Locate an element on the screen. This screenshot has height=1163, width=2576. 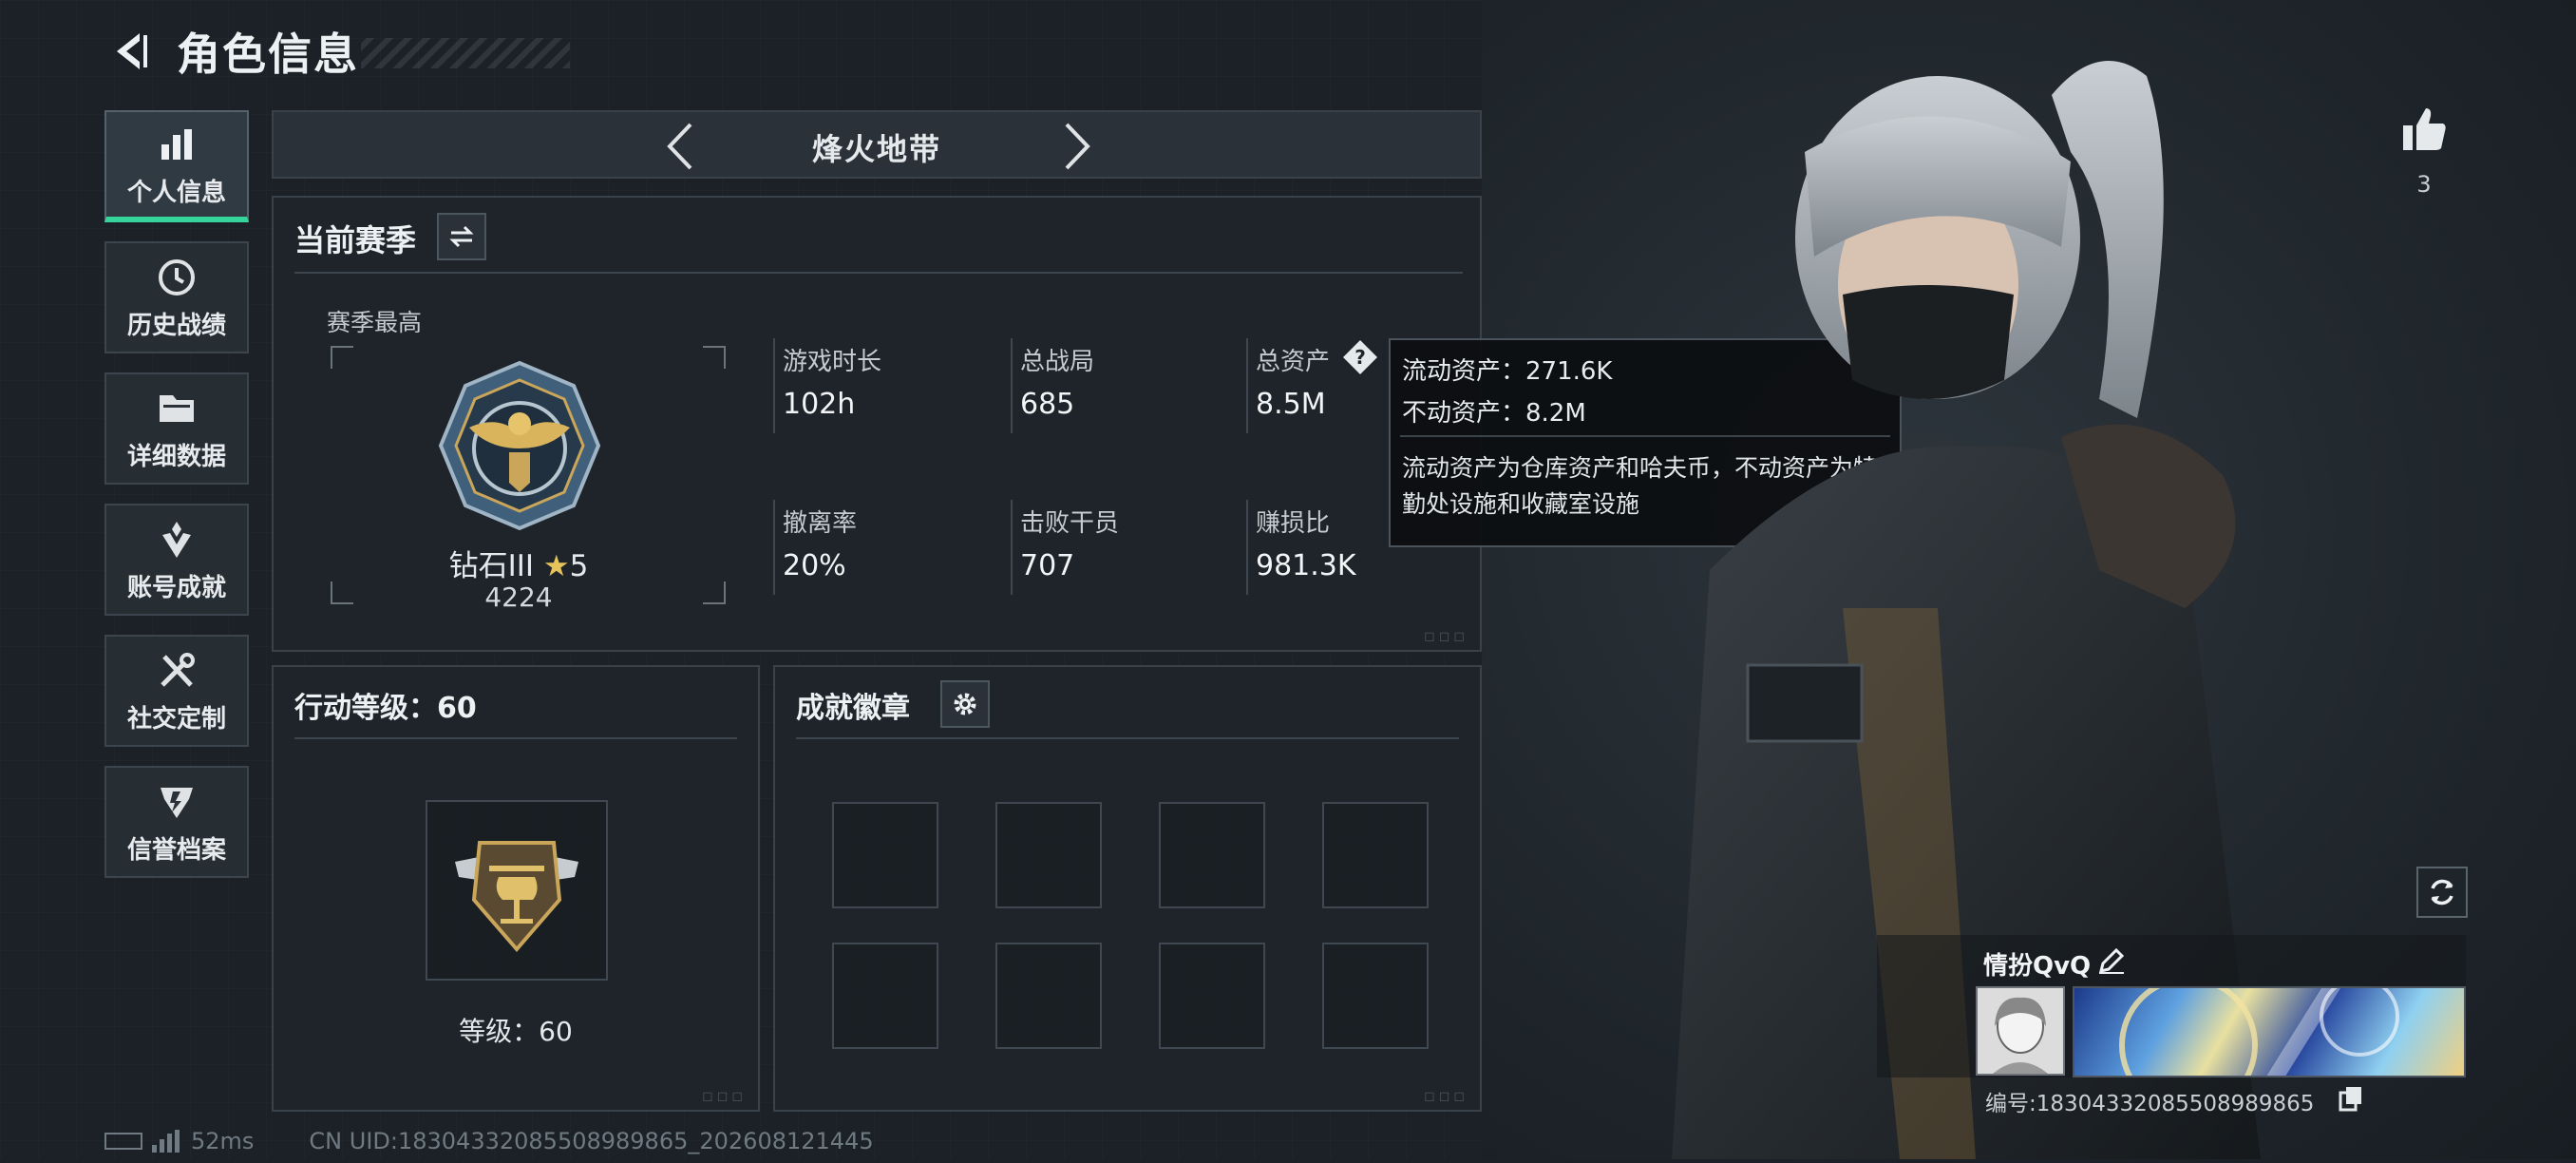
player-avatar is located at coordinates (2020, 1031).